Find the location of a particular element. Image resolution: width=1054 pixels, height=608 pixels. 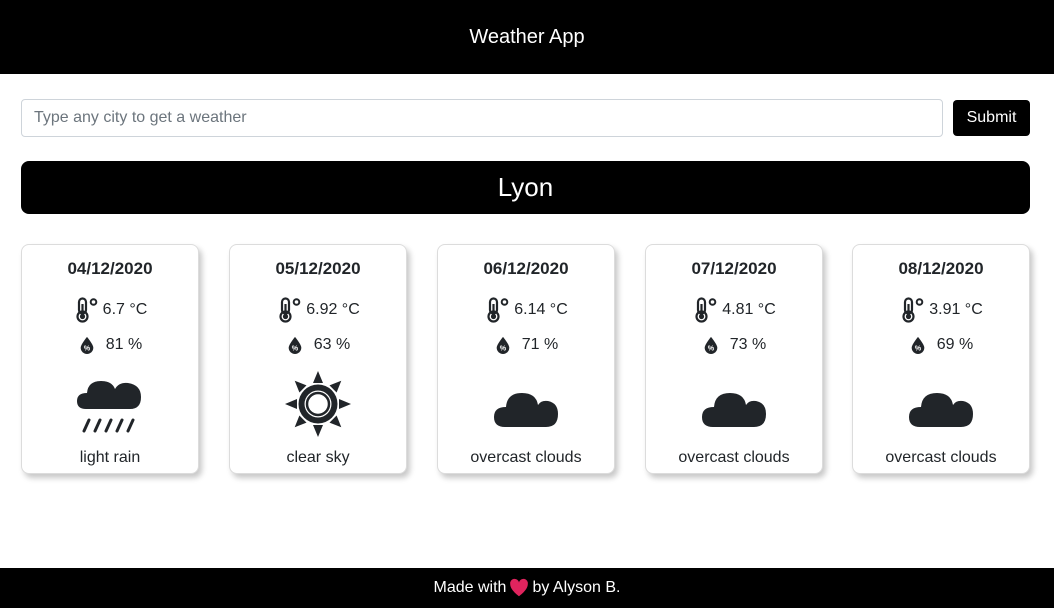

search-form: Submit is located at coordinates (525, 118).